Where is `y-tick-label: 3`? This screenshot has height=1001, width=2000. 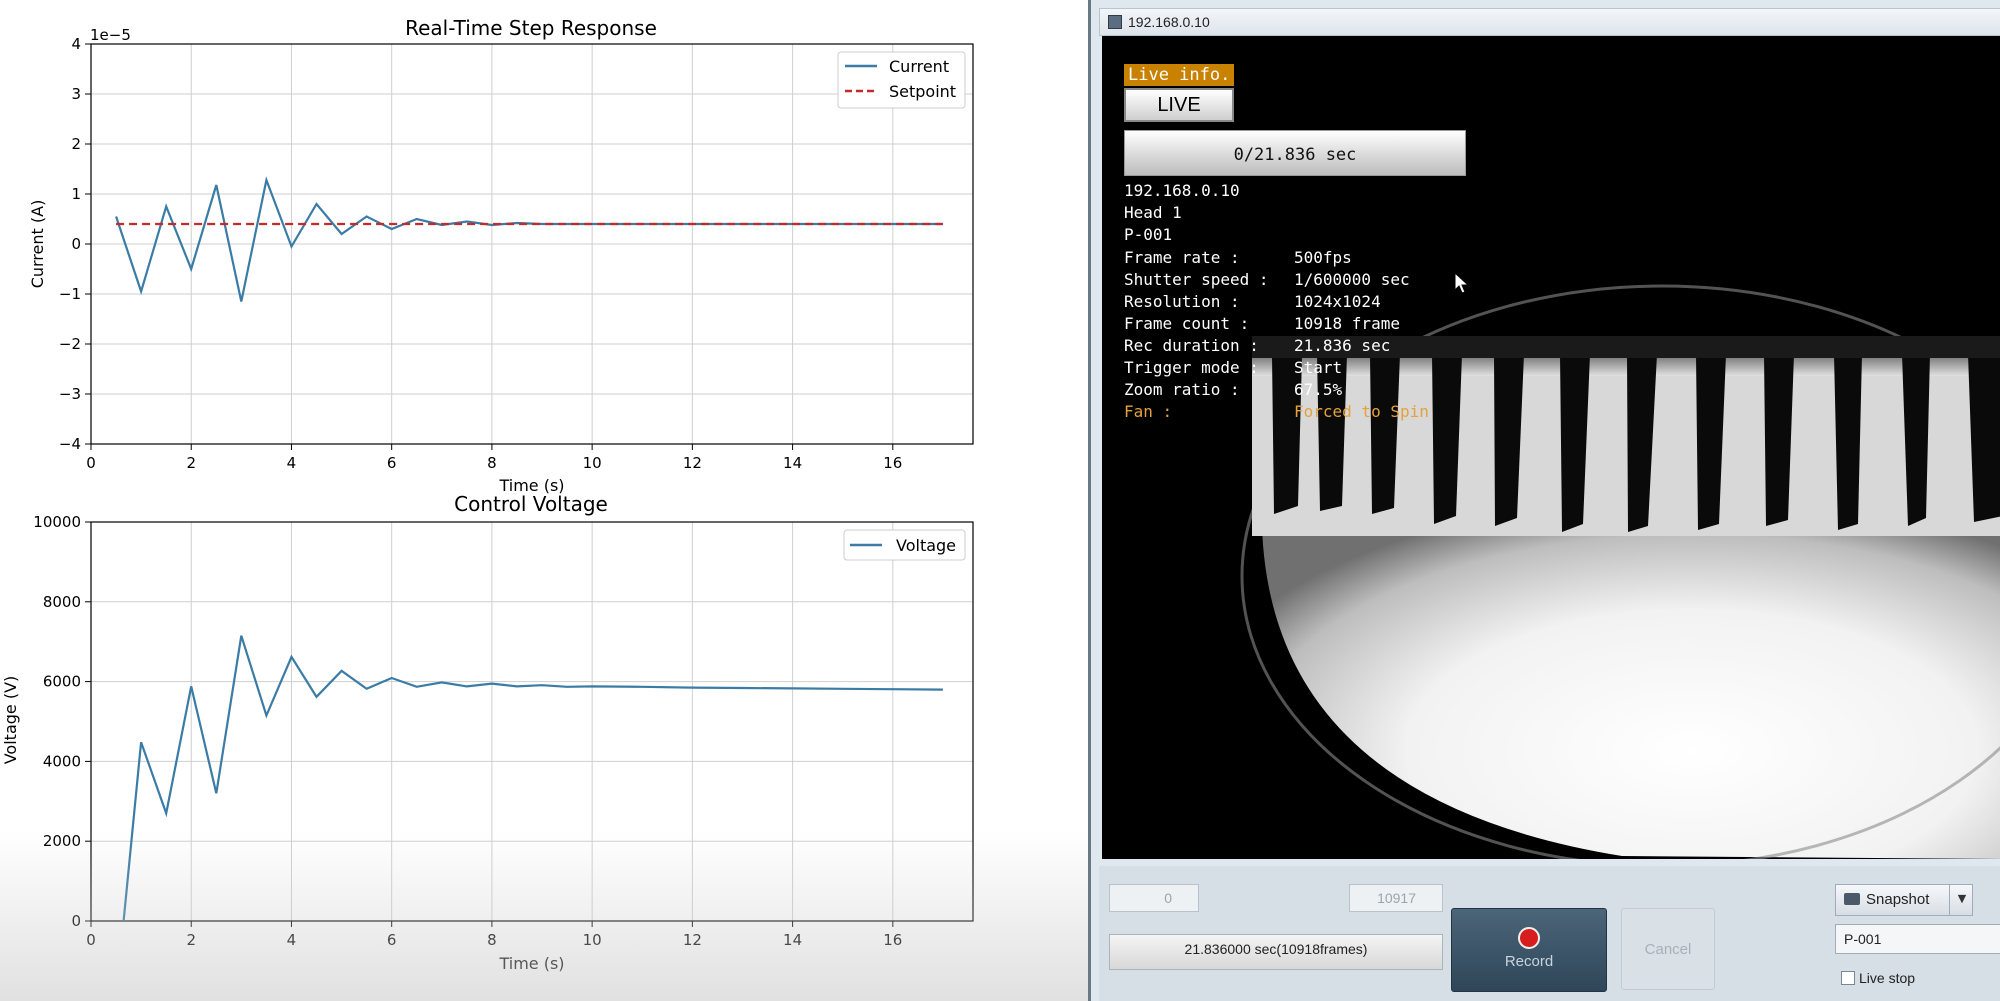
y-tick-label: 3 is located at coordinates (76, 94).